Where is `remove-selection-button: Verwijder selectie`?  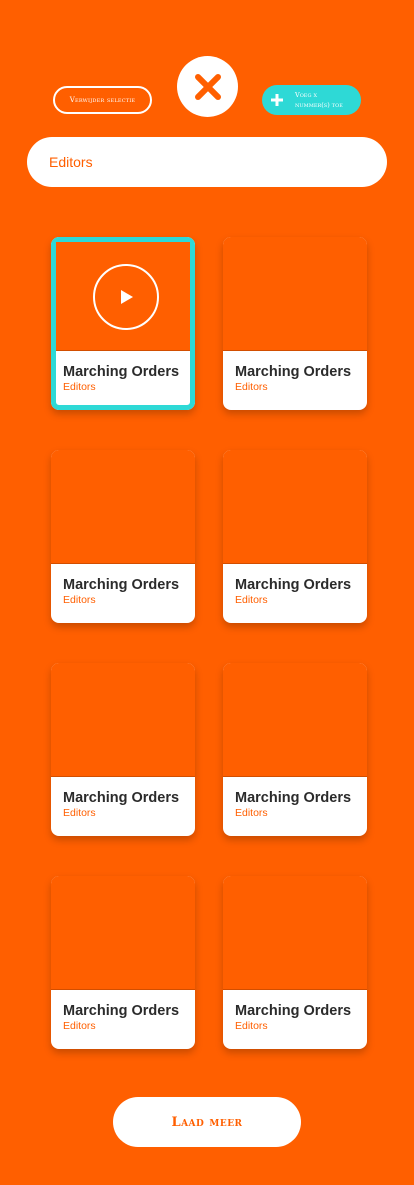 remove-selection-button: Verwijder selectie is located at coordinates (102, 100).